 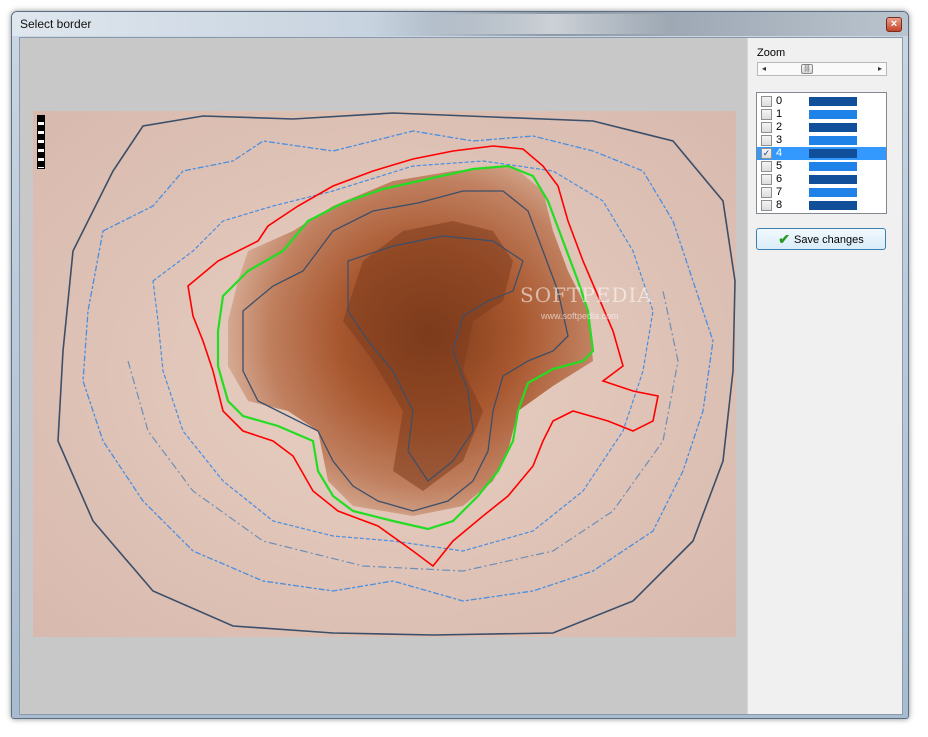 I want to click on border-item-2: 2, so click(x=821, y=127).